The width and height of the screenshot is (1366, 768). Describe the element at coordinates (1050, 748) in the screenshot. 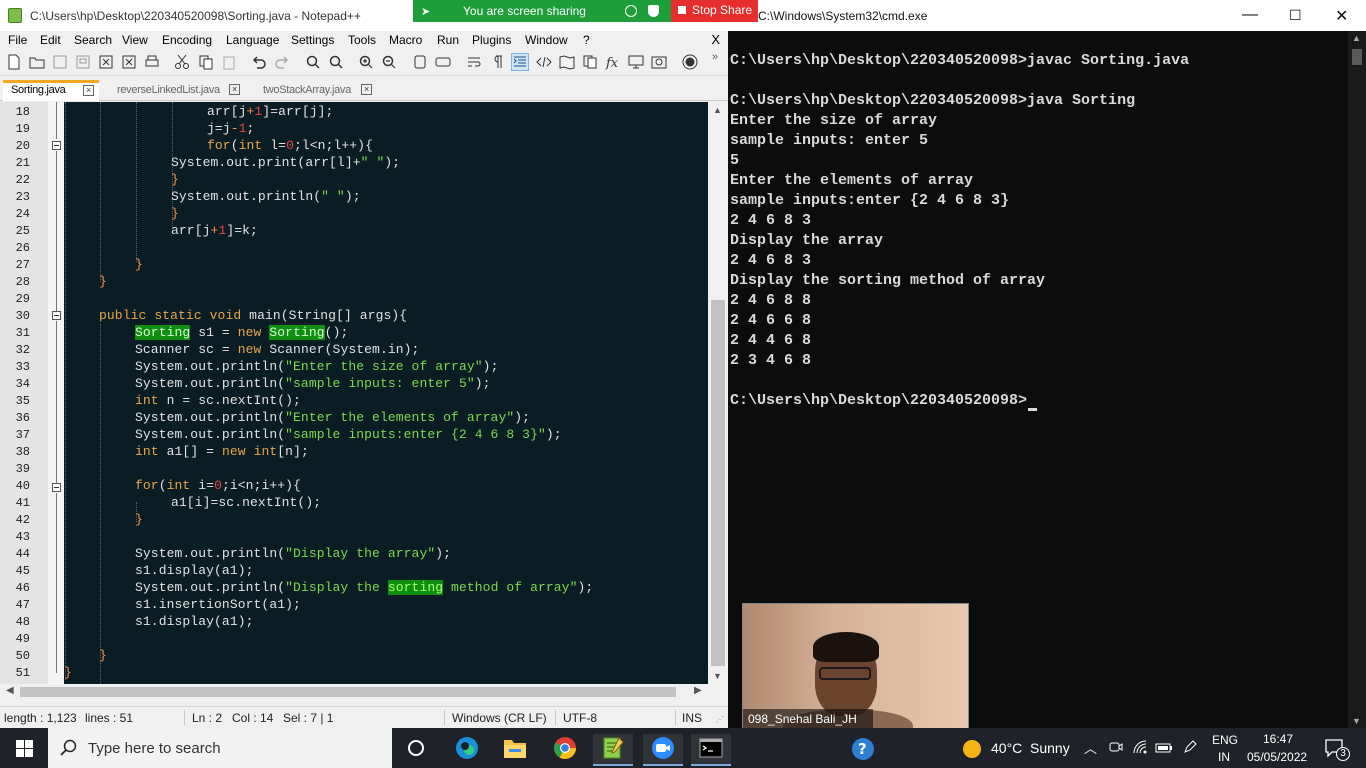

I see `weather-condition: Sunny` at that location.